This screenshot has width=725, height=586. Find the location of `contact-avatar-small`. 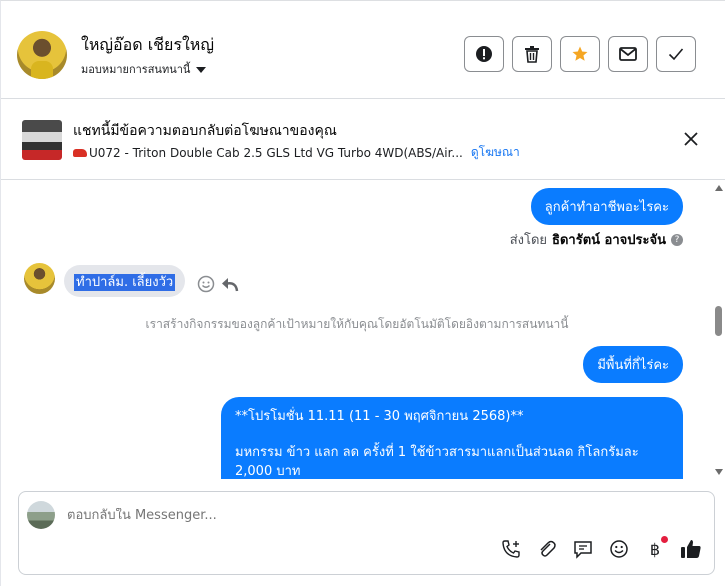

contact-avatar-small is located at coordinates (39, 278).